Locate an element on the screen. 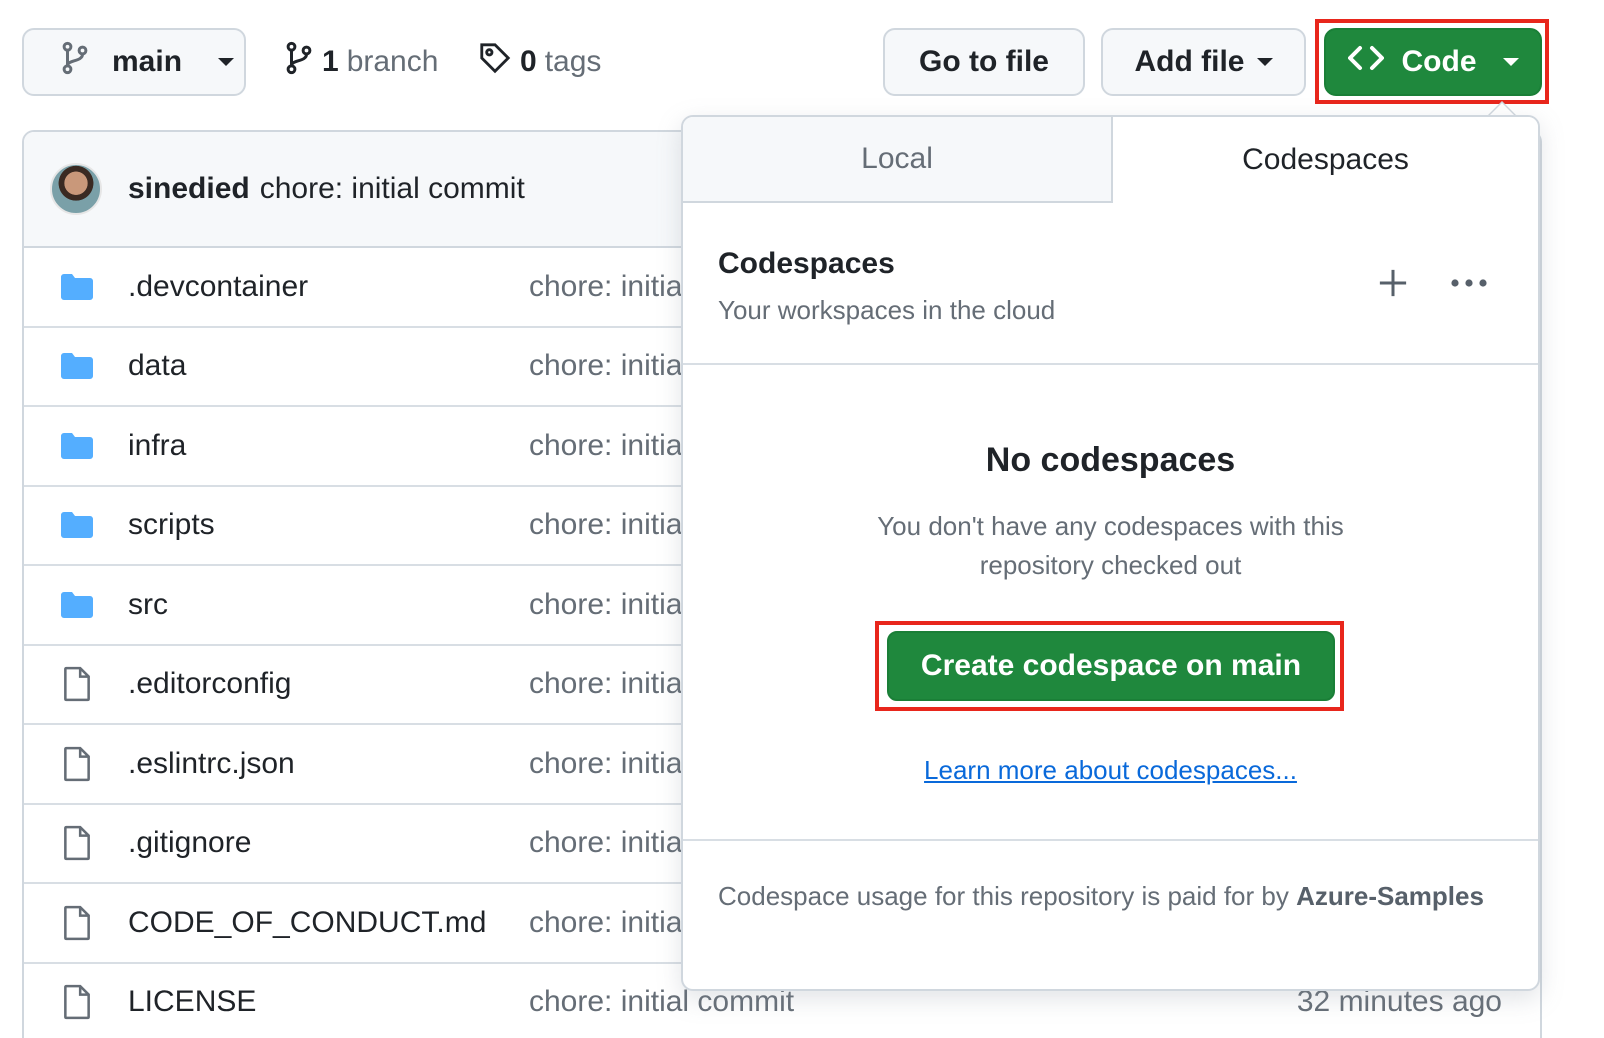  branch-select-button: main is located at coordinates (134, 62).